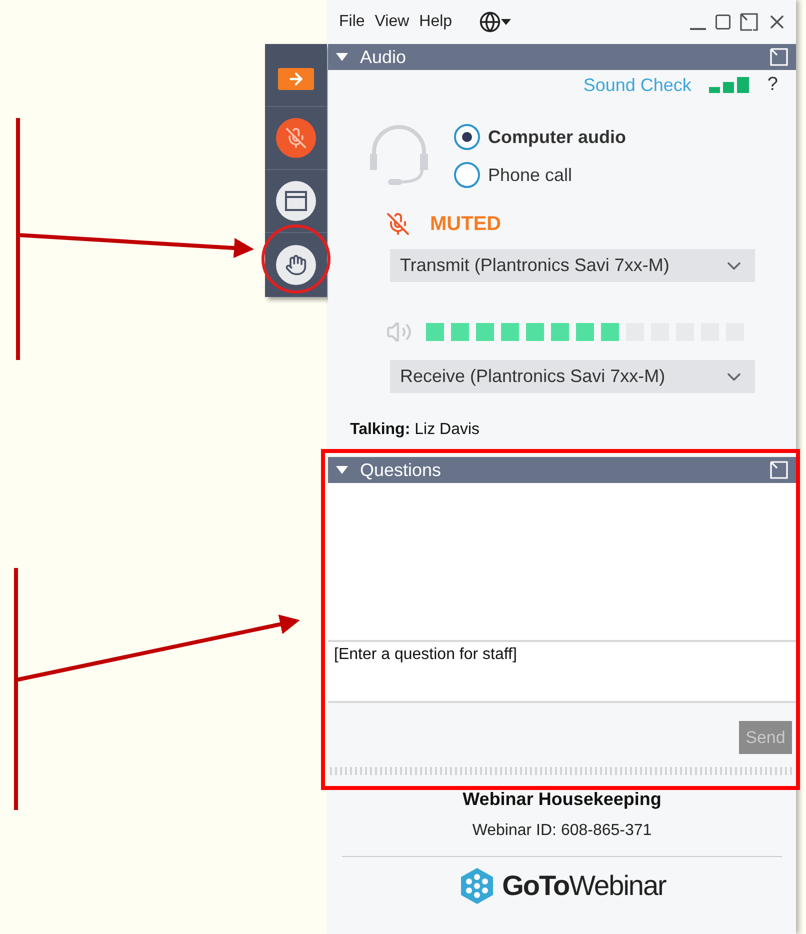 This screenshot has width=806, height=934. What do you see at coordinates (562, 470) in the screenshot?
I see `questions-header: Questions` at bounding box center [562, 470].